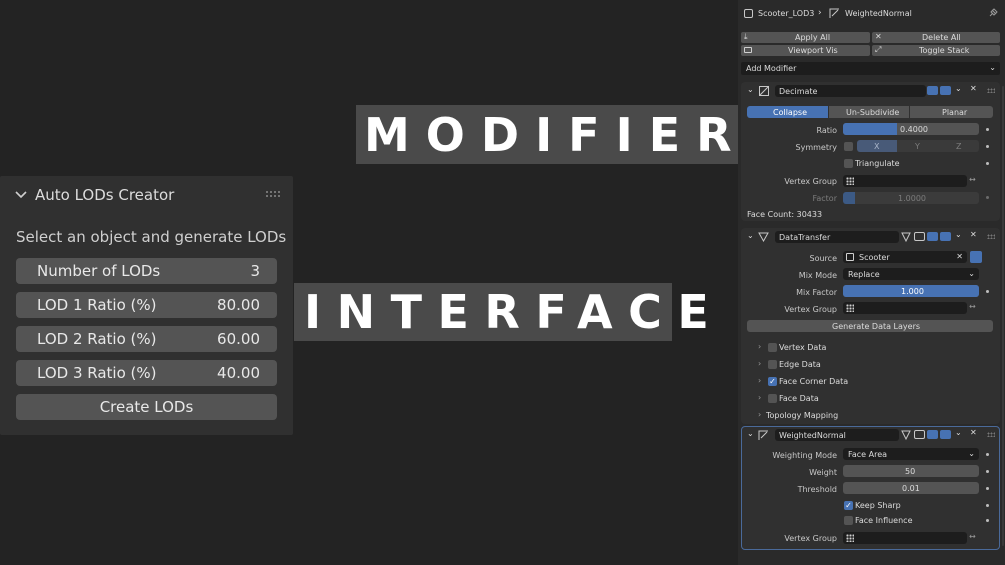 The width and height of the screenshot is (1005, 565). I want to click on axis-x-button: X, so click(877, 146).